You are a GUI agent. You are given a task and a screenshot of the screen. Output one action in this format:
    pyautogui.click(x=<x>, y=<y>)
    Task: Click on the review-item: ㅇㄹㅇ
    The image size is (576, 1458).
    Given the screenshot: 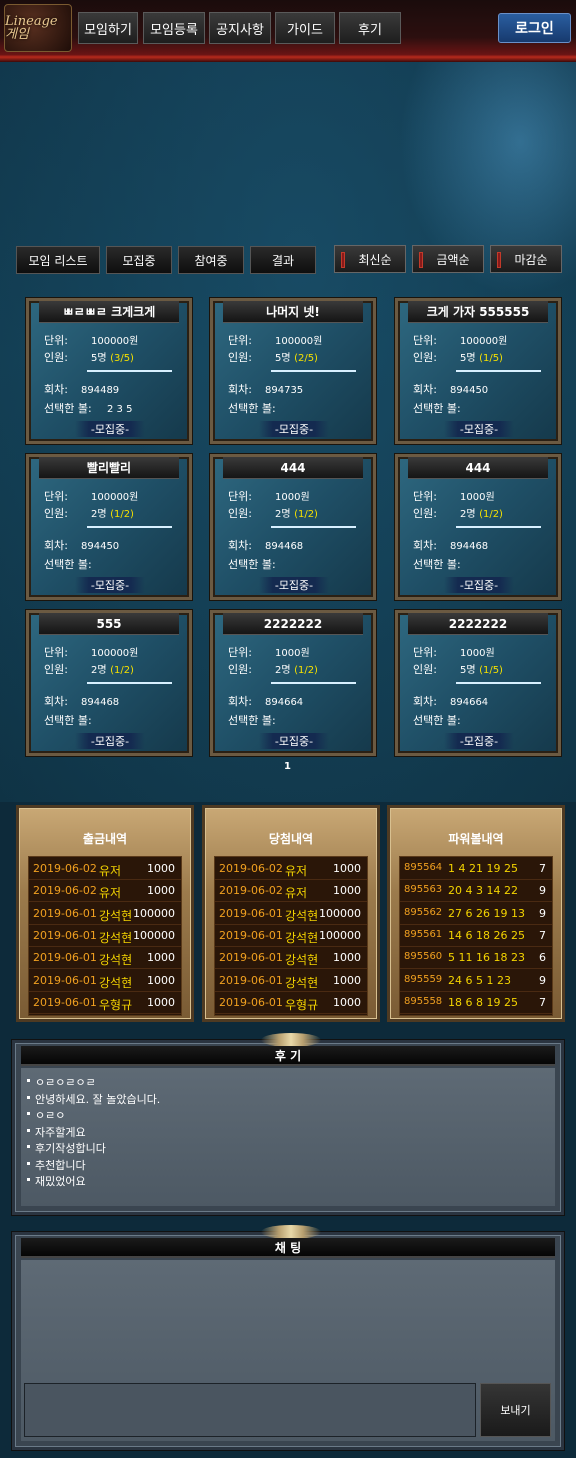 What is the action you would take?
    pyautogui.click(x=45, y=1115)
    